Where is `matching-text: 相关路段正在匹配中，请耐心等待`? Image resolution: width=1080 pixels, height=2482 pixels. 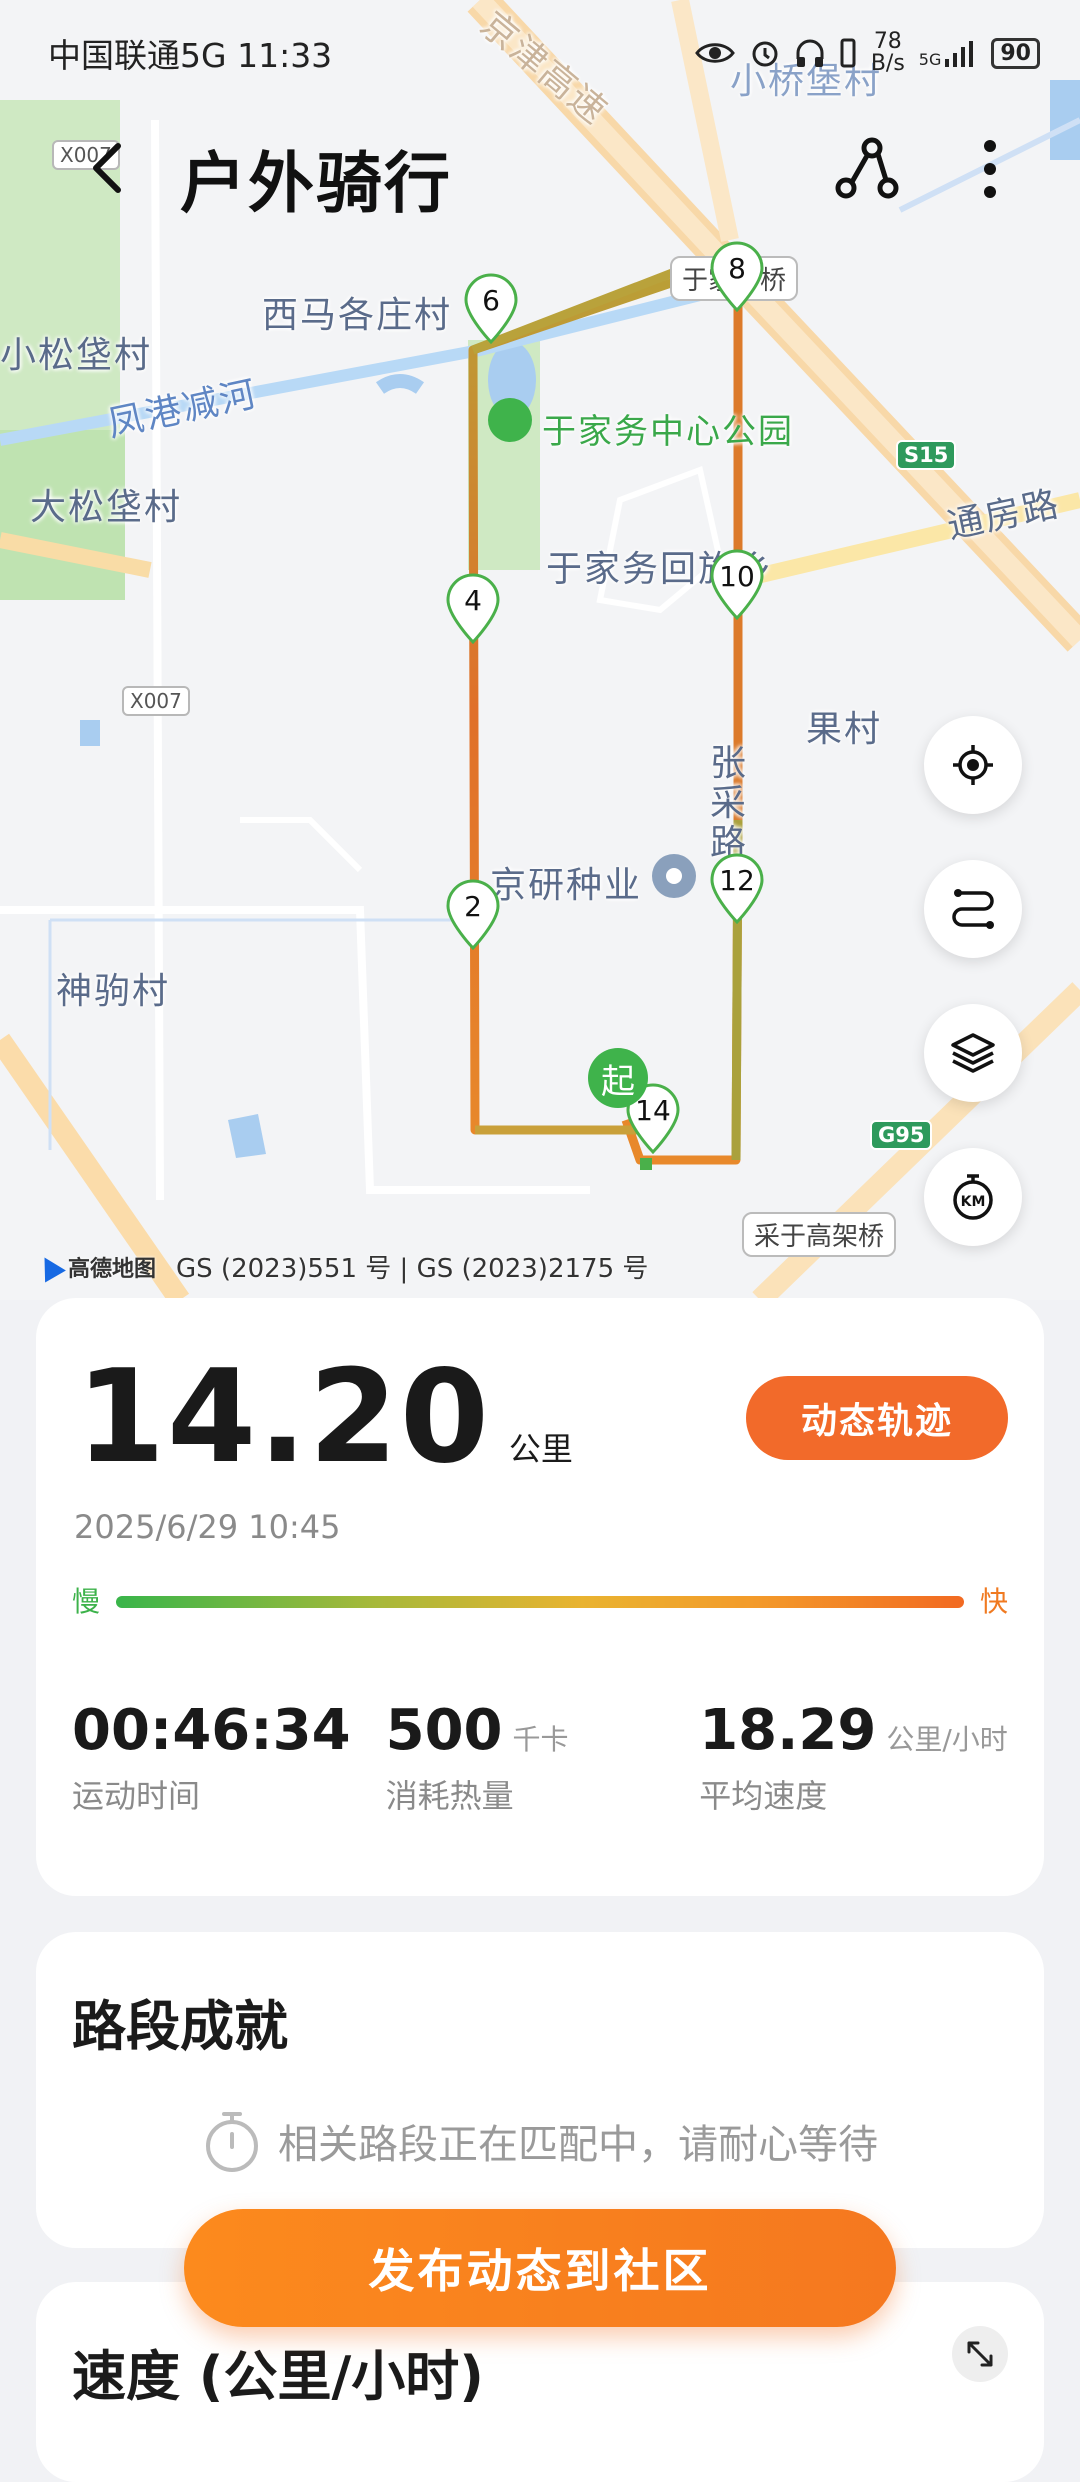 matching-text: 相关路段正在匹配中，请耐心等待 is located at coordinates (578, 2145).